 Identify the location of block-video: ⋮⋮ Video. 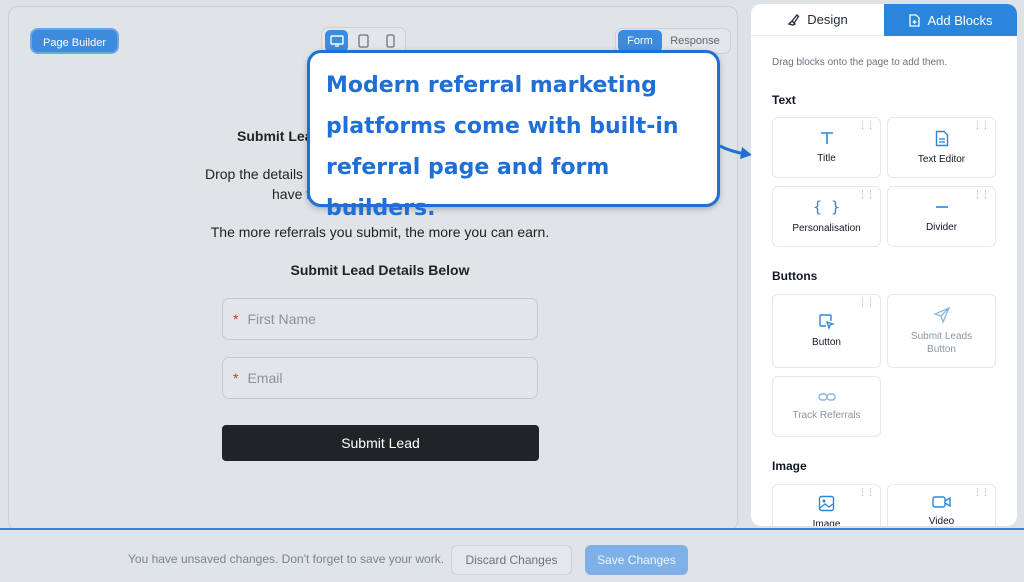
(941, 505).